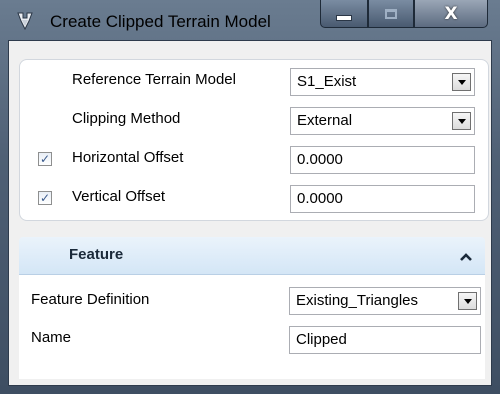 This screenshot has height=394, width=500. I want to click on name-label: Name, so click(51, 337).